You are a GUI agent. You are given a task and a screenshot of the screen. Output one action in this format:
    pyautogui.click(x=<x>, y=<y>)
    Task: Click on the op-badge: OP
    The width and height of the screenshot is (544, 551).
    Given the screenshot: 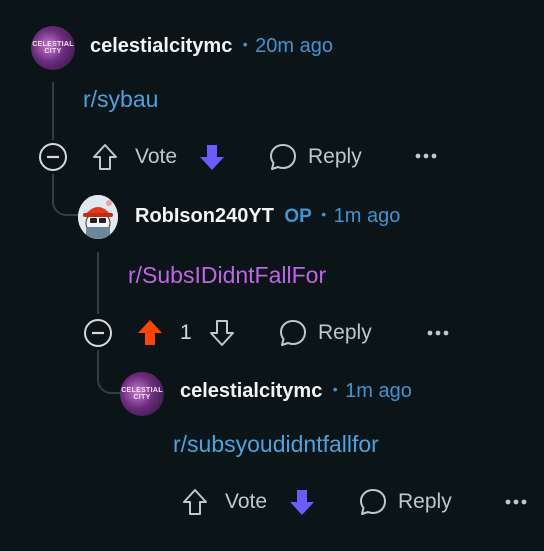 What is the action you would take?
    pyautogui.click(x=298, y=216)
    